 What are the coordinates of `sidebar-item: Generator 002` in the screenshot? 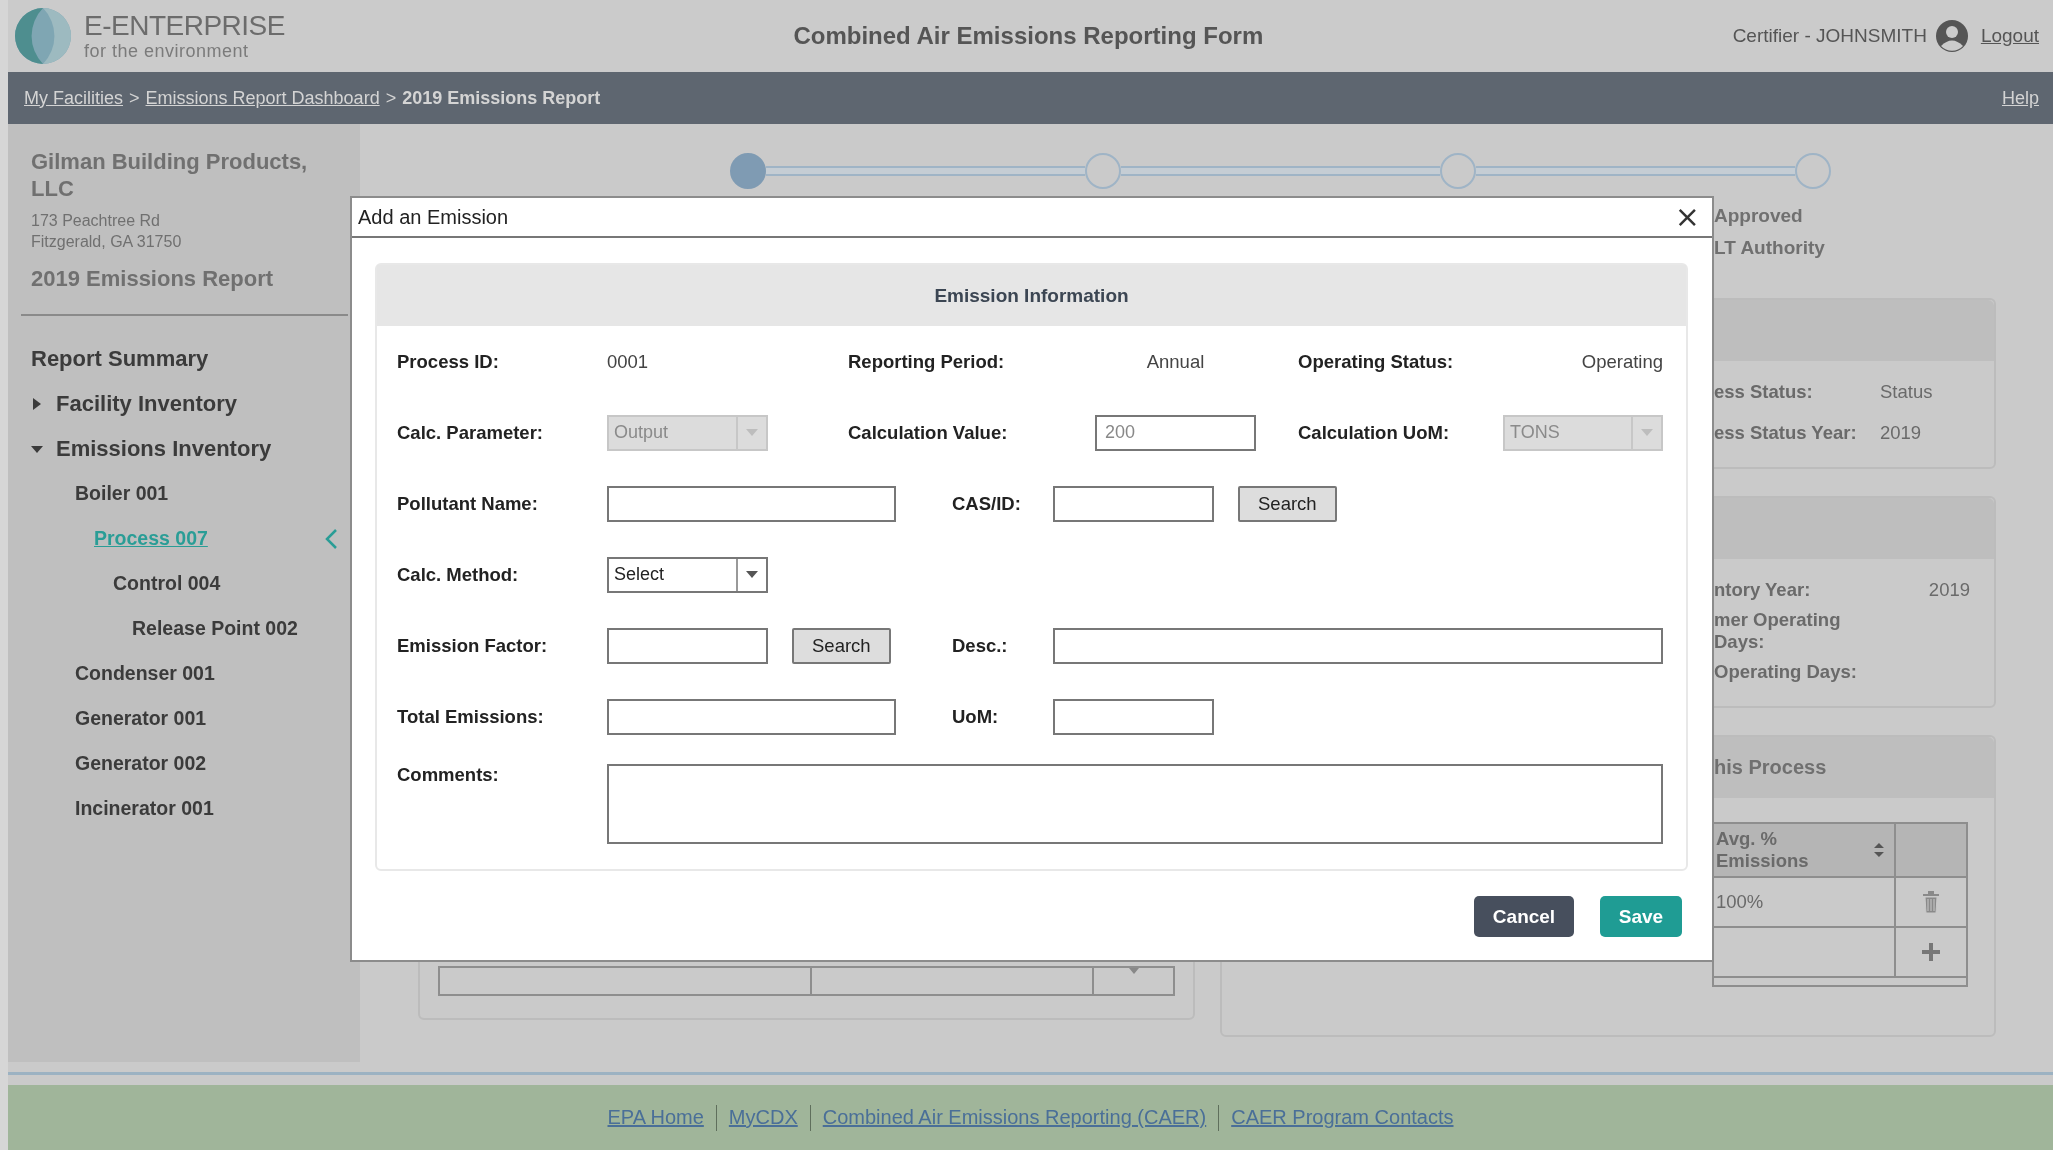 It's located at (141, 763).